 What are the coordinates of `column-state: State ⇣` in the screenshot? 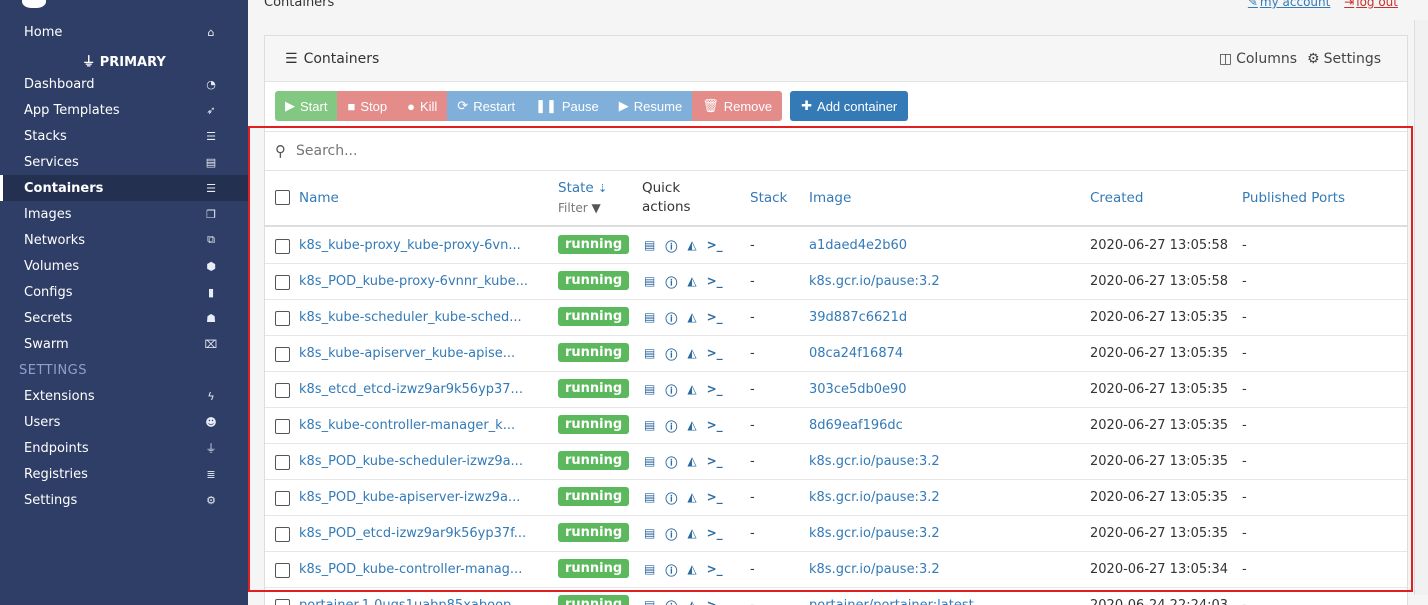 It's located at (582, 188).